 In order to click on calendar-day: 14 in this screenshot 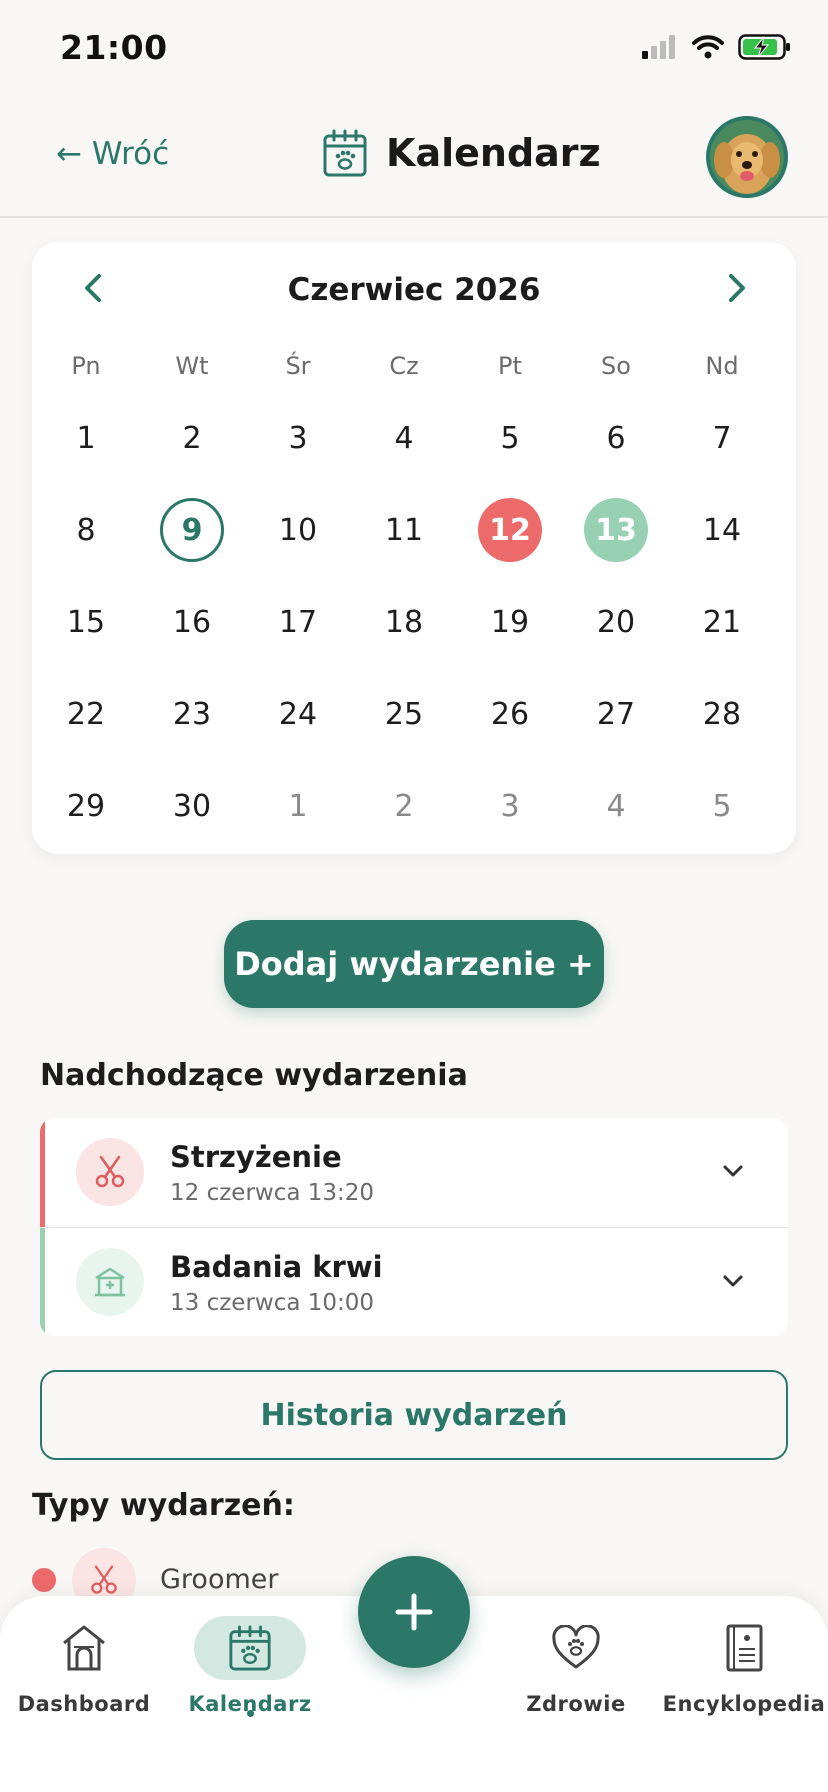, I will do `click(722, 530)`.